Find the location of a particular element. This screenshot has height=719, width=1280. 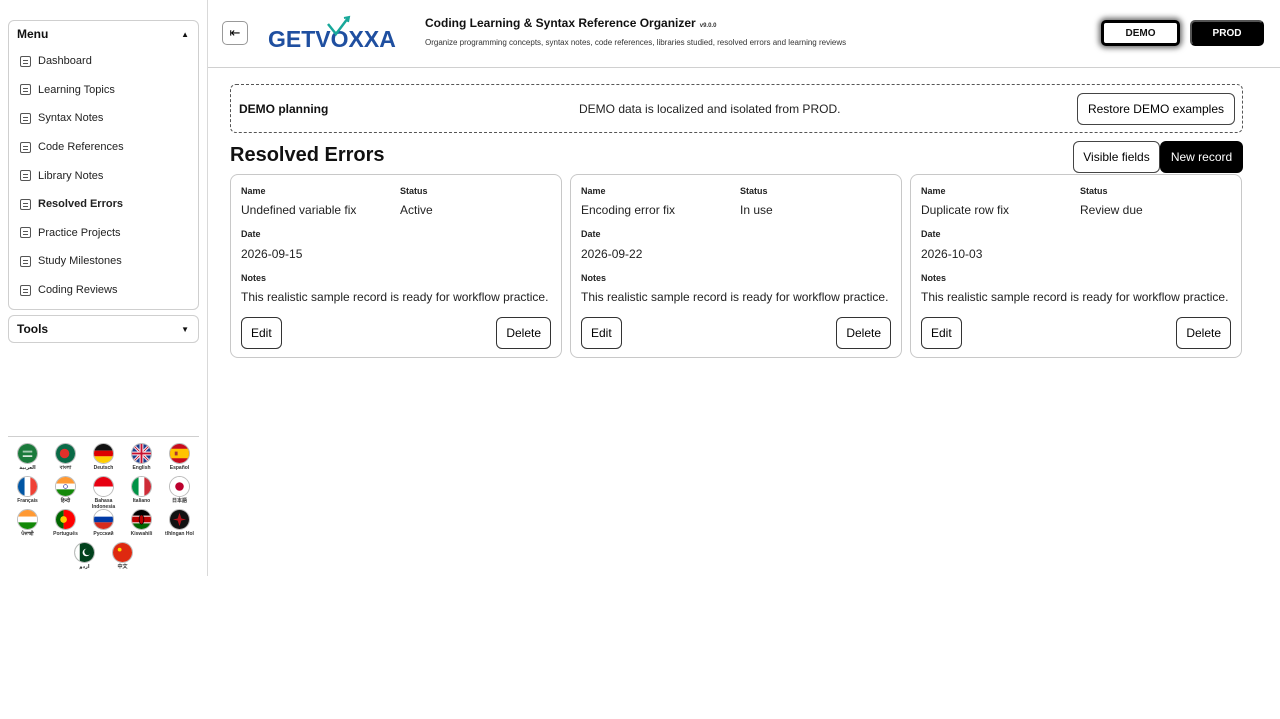

record-date: 2026-10-03 is located at coordinates (952, 254).